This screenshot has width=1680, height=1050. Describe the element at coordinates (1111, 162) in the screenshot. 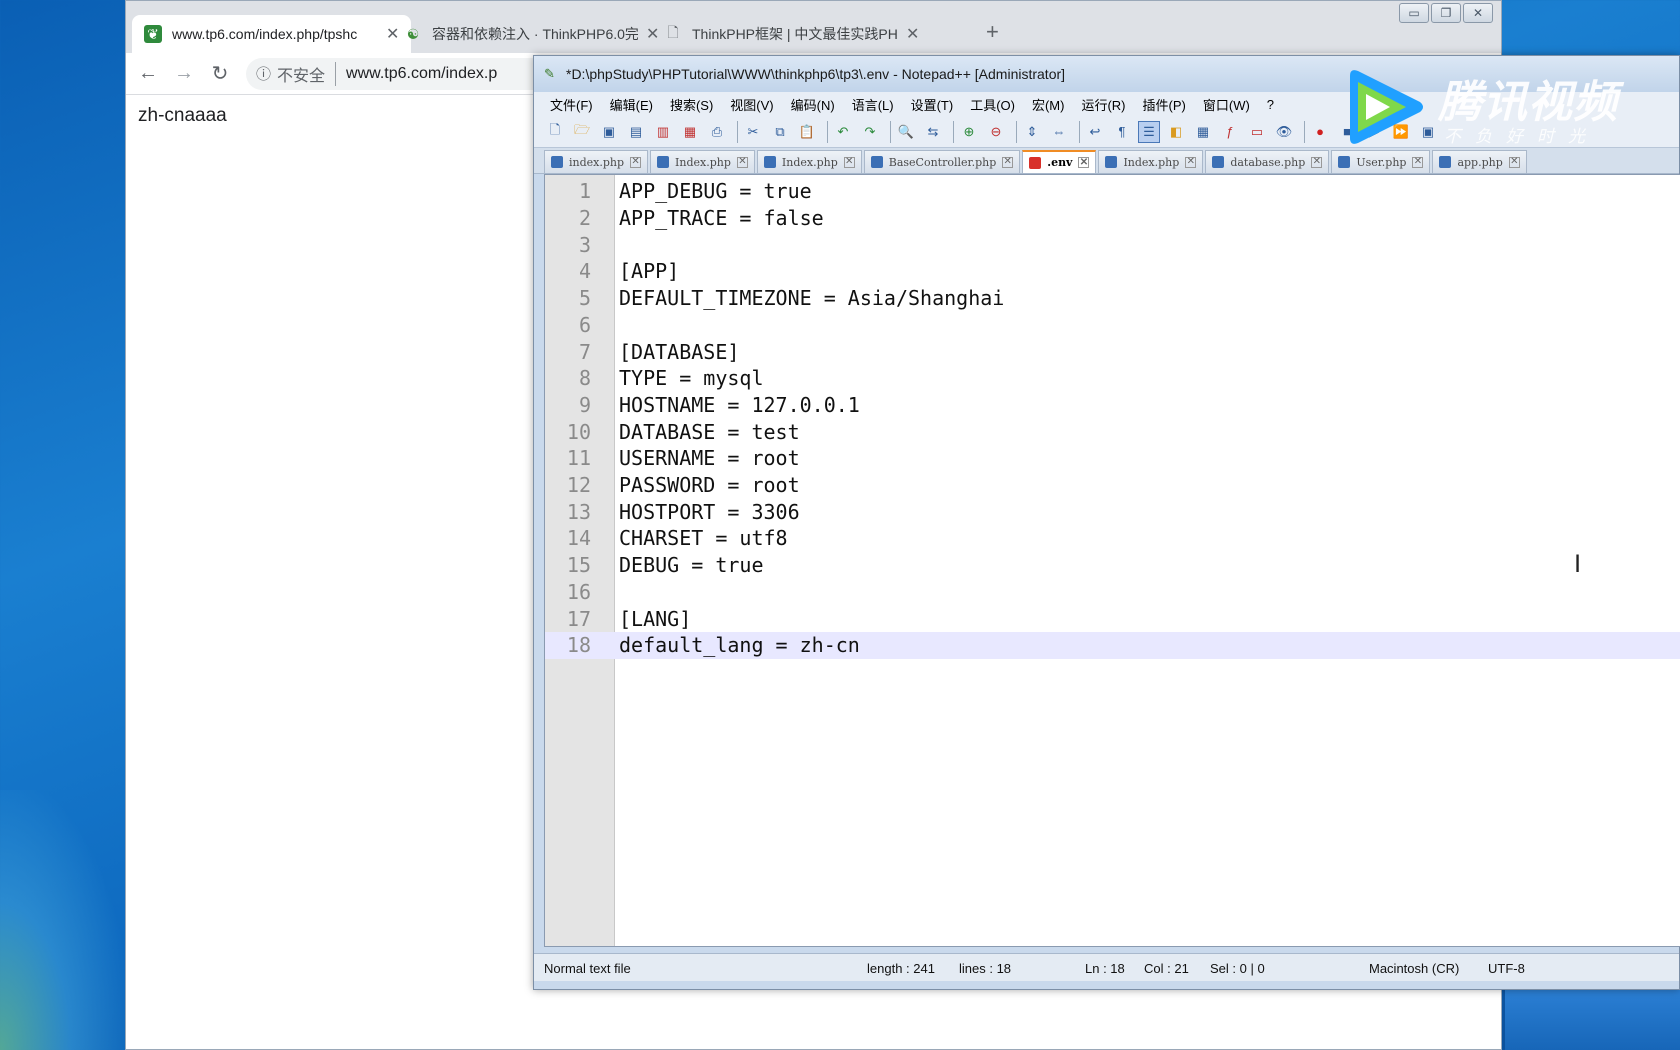

I see `file-icon` at that location.